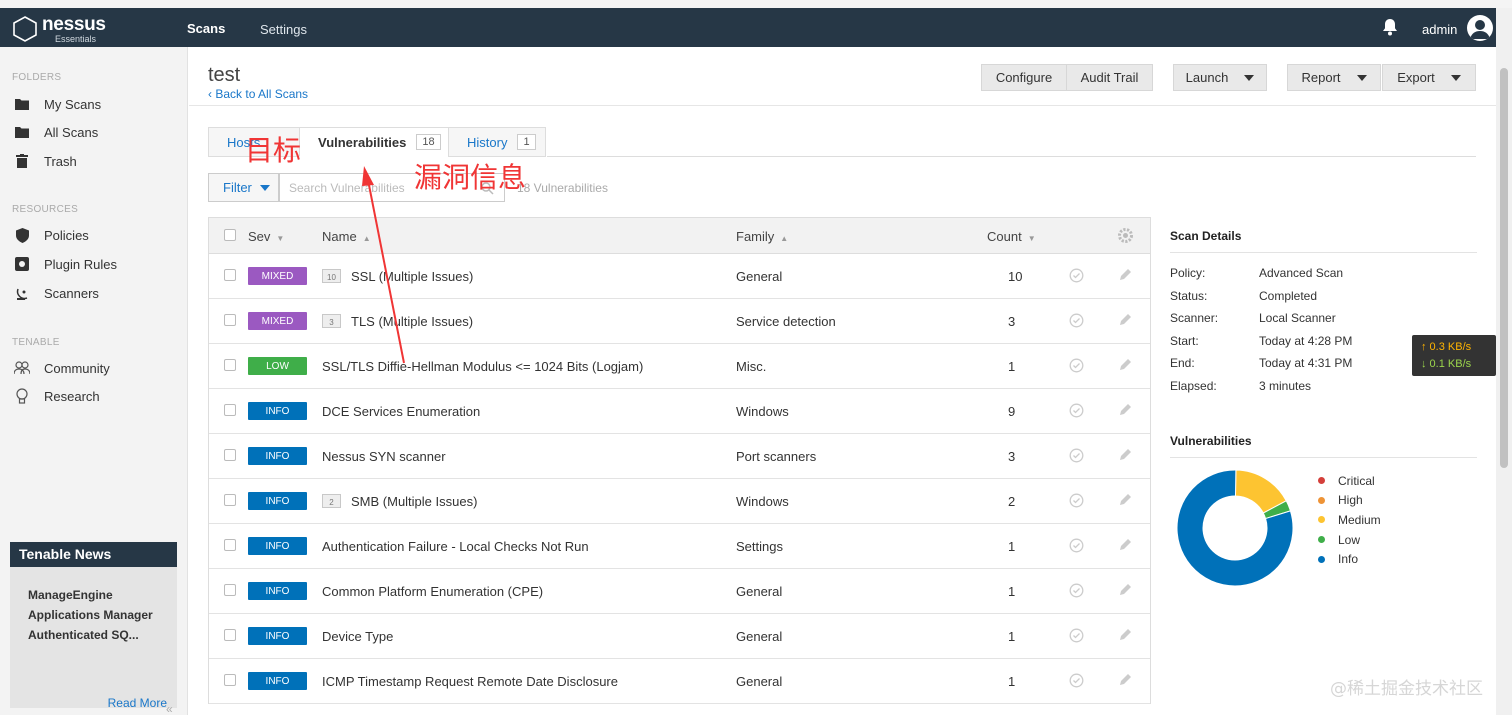  Describe the element at coordinates (432, 591) in the screenshot. I see `vuln-name: Common Platform Enumeration (CPE)` at that location.